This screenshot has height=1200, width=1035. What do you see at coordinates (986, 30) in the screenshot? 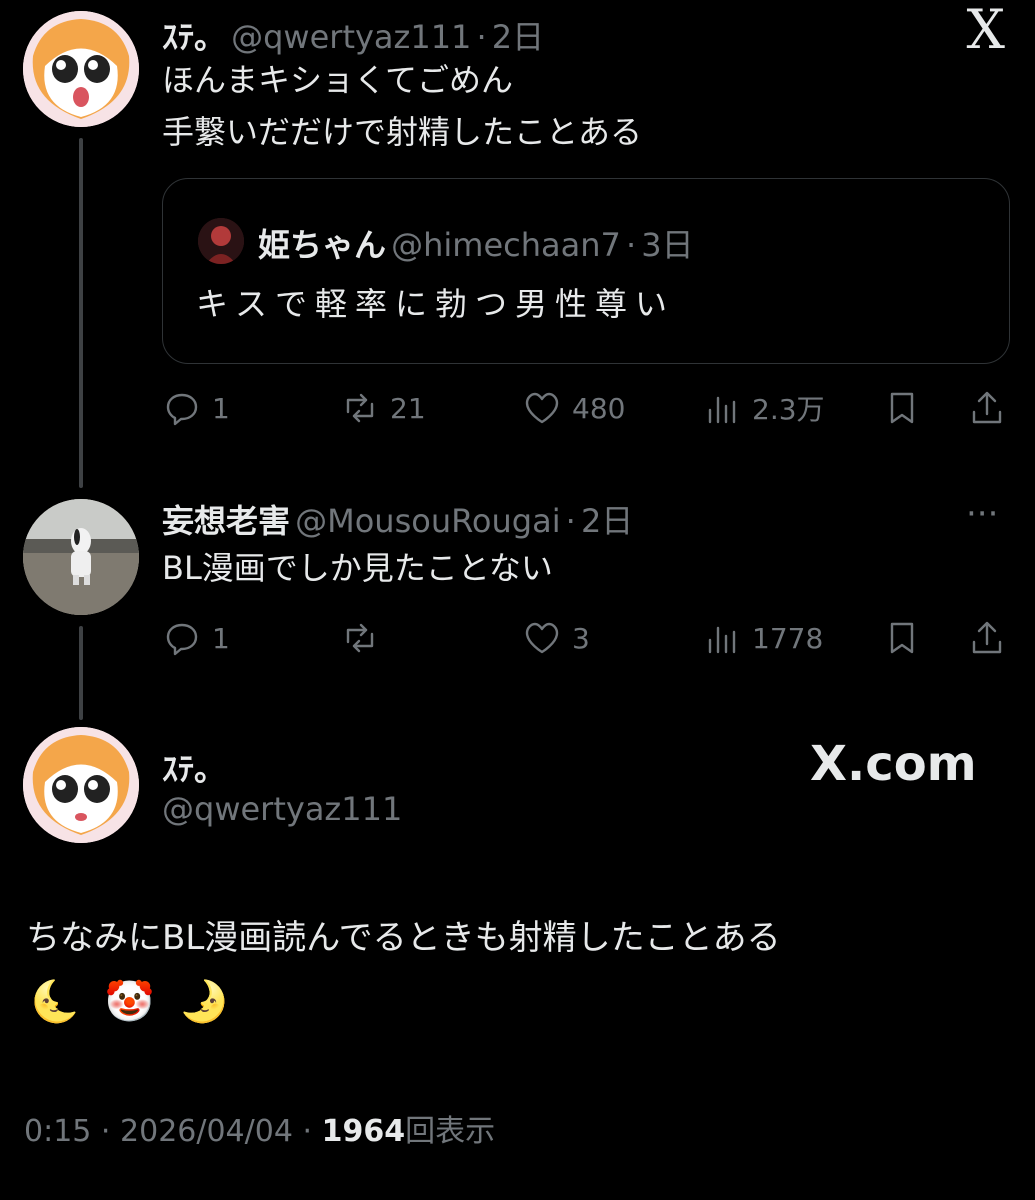
I see `x-logo-icon: X` at bounding box center [986, 30].